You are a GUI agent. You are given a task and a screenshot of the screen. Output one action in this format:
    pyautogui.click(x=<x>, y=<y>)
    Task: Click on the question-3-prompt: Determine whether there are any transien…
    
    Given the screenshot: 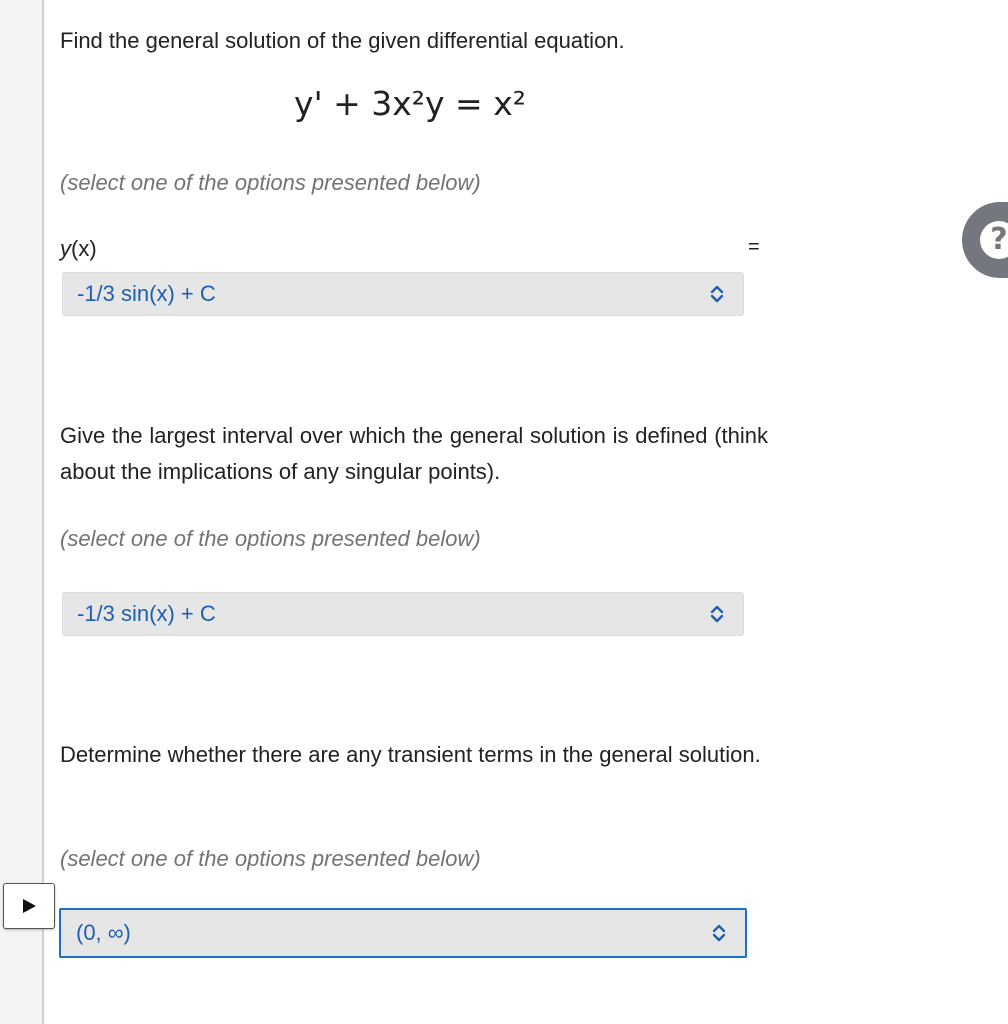 What is the action you would take?
    pyautogui.click(x=410, y=754)
    